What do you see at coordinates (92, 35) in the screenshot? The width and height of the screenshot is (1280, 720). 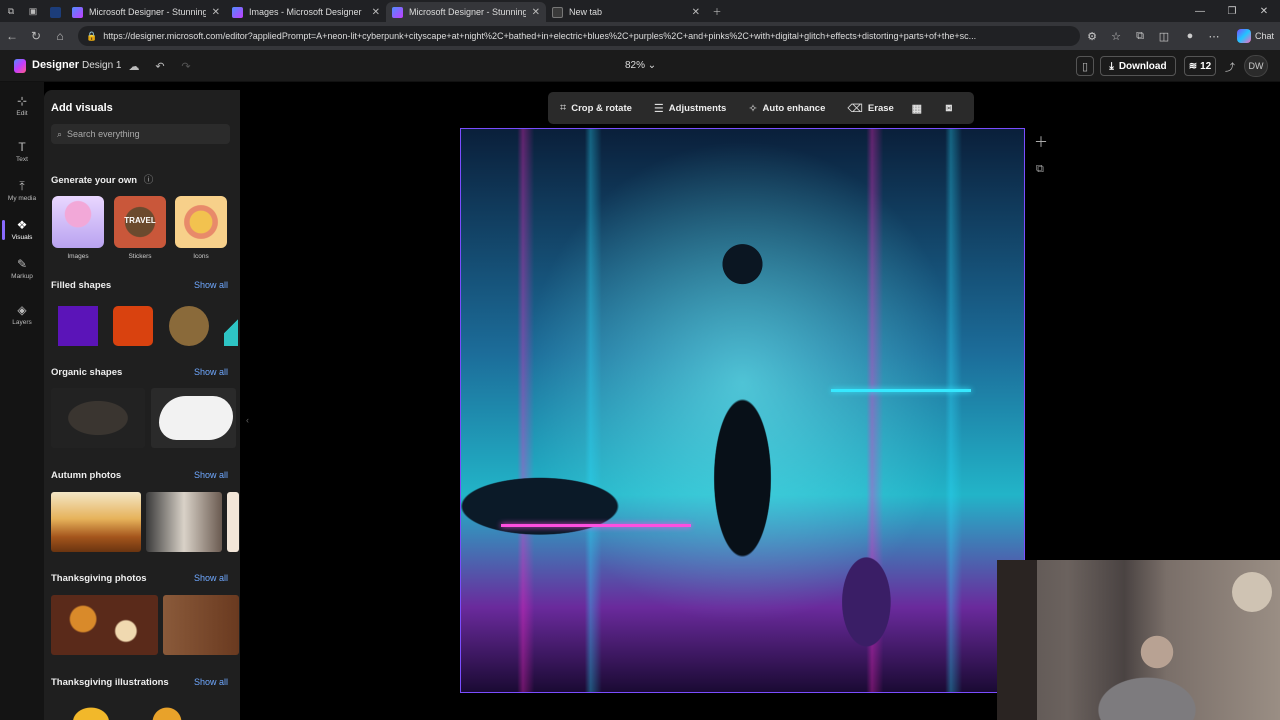 I see `lock-icon: 🔒` at bounding box center [92, 35].